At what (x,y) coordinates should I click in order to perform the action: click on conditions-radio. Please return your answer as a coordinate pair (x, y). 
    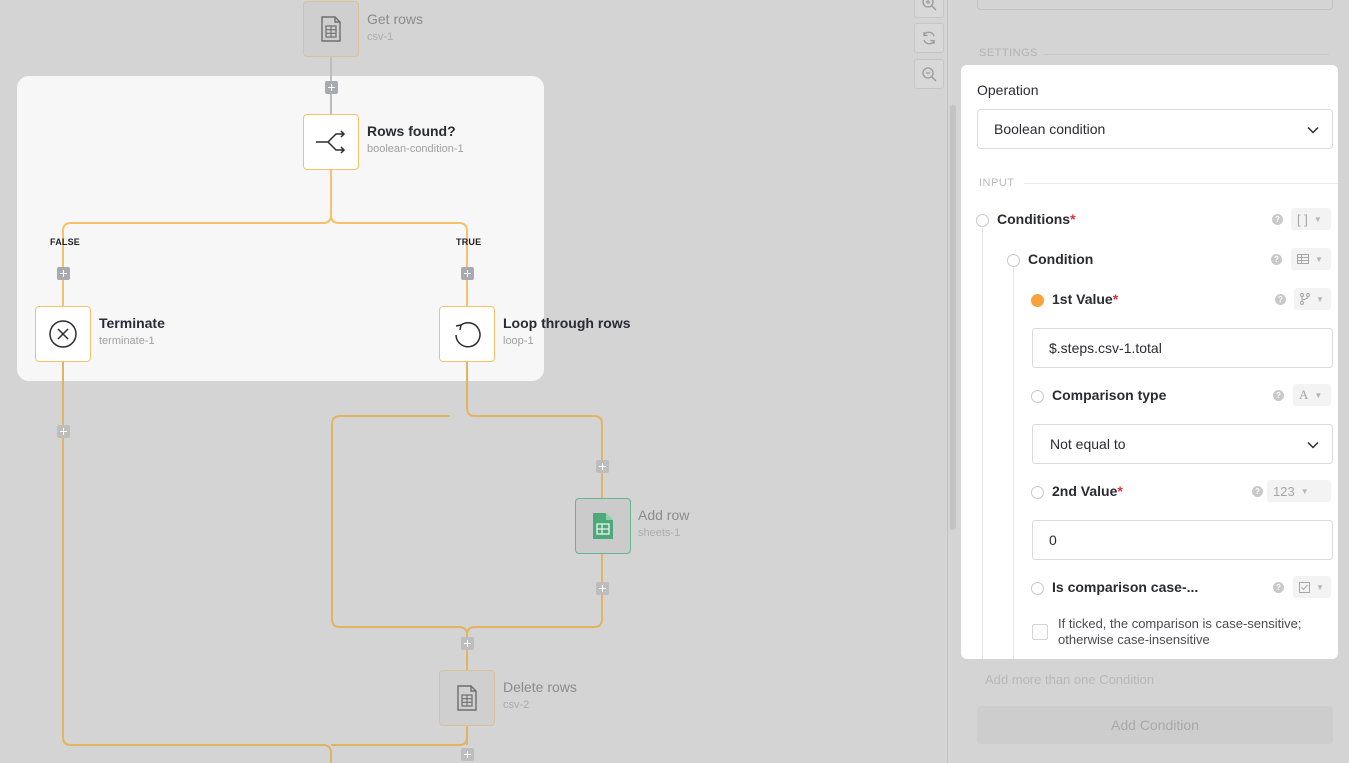
    Looking at the image, I should click on (982, 220).